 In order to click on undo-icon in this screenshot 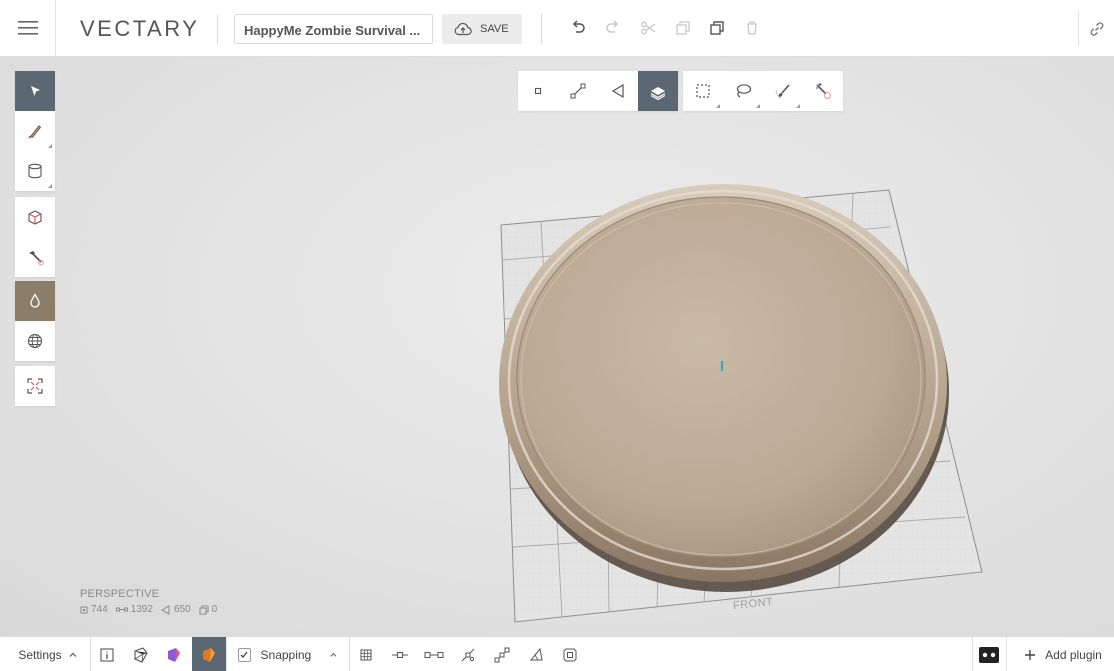, I will do `click(578, 26)`.